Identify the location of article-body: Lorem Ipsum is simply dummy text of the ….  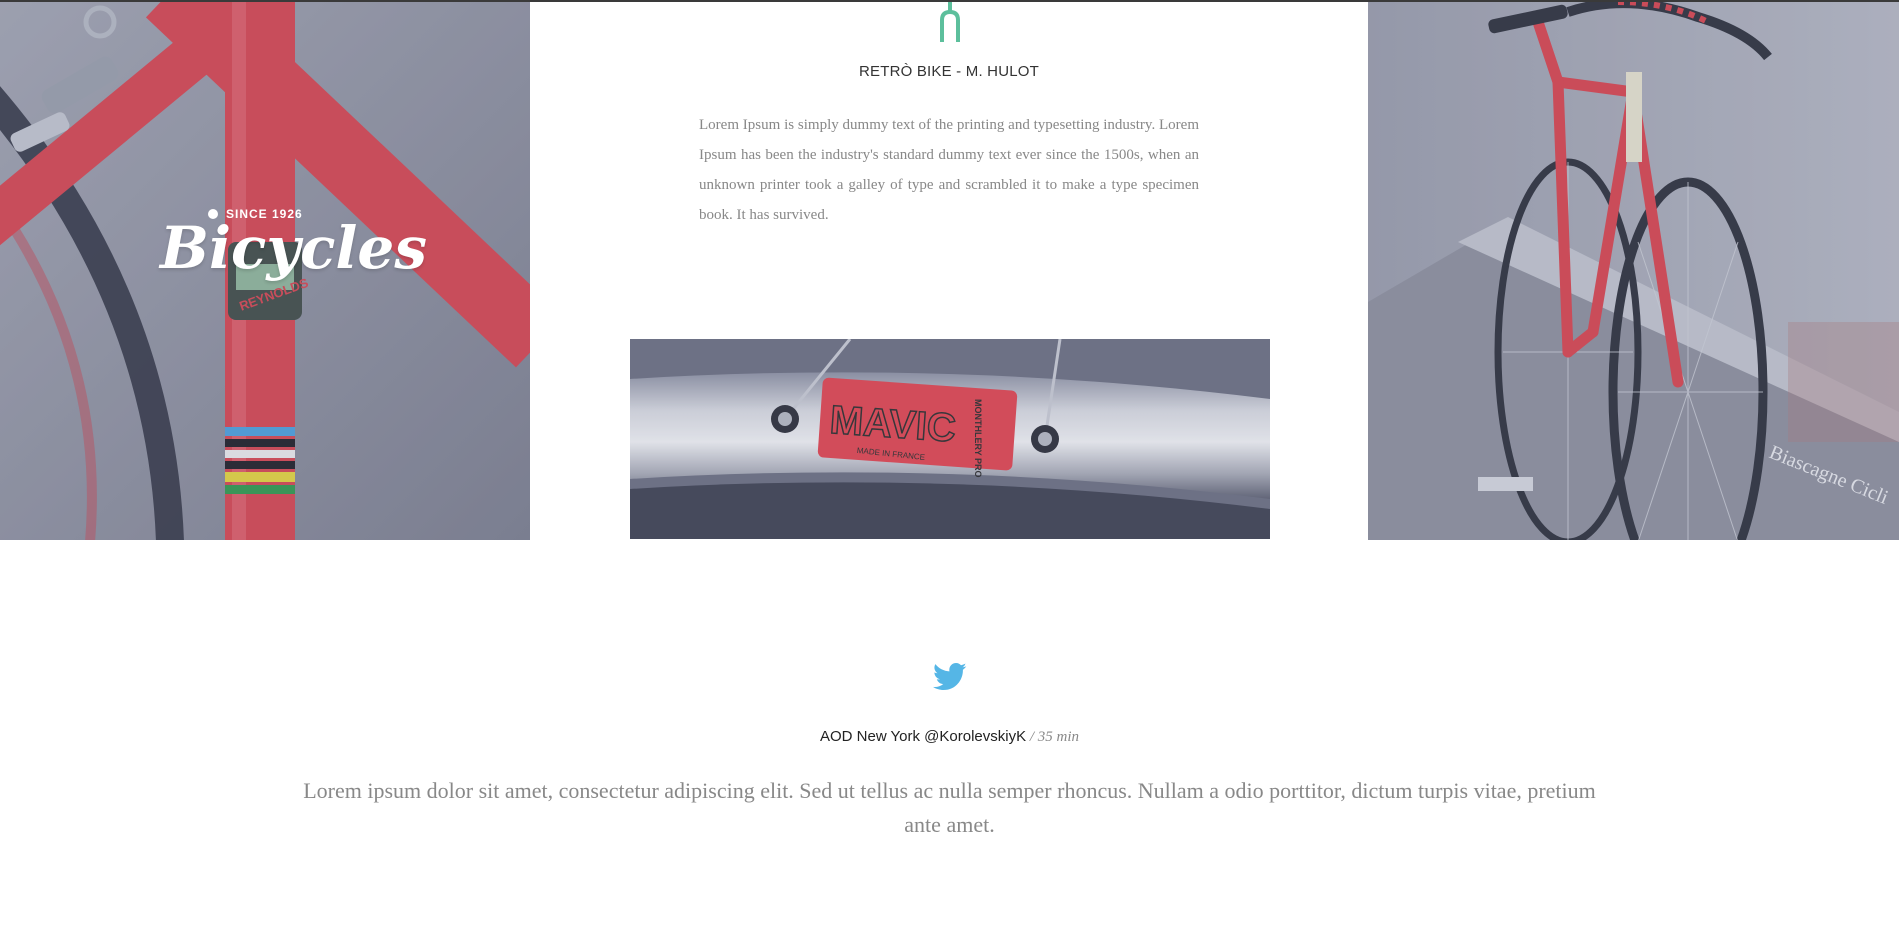
(949, 170).